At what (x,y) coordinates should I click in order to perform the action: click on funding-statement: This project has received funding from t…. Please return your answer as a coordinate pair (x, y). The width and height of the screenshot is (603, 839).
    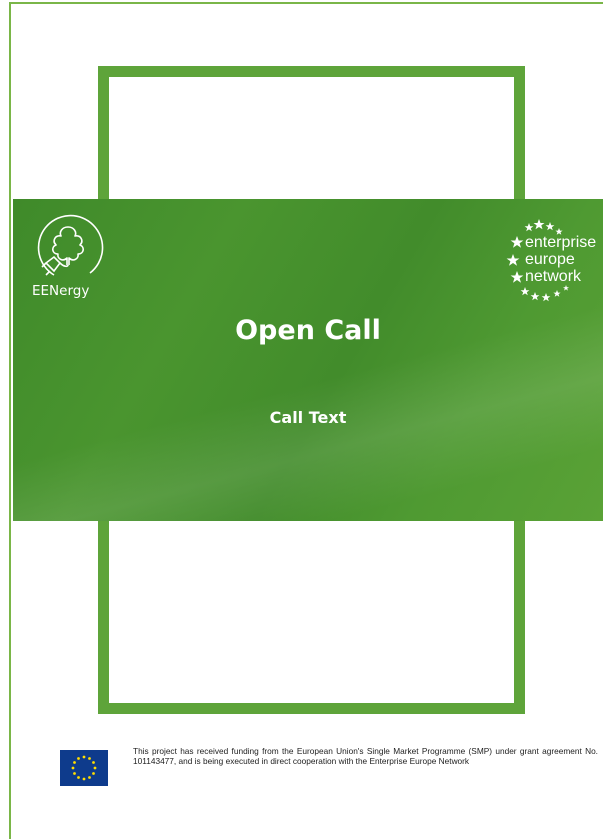
    Looking at the image, I should click on (365, 756).